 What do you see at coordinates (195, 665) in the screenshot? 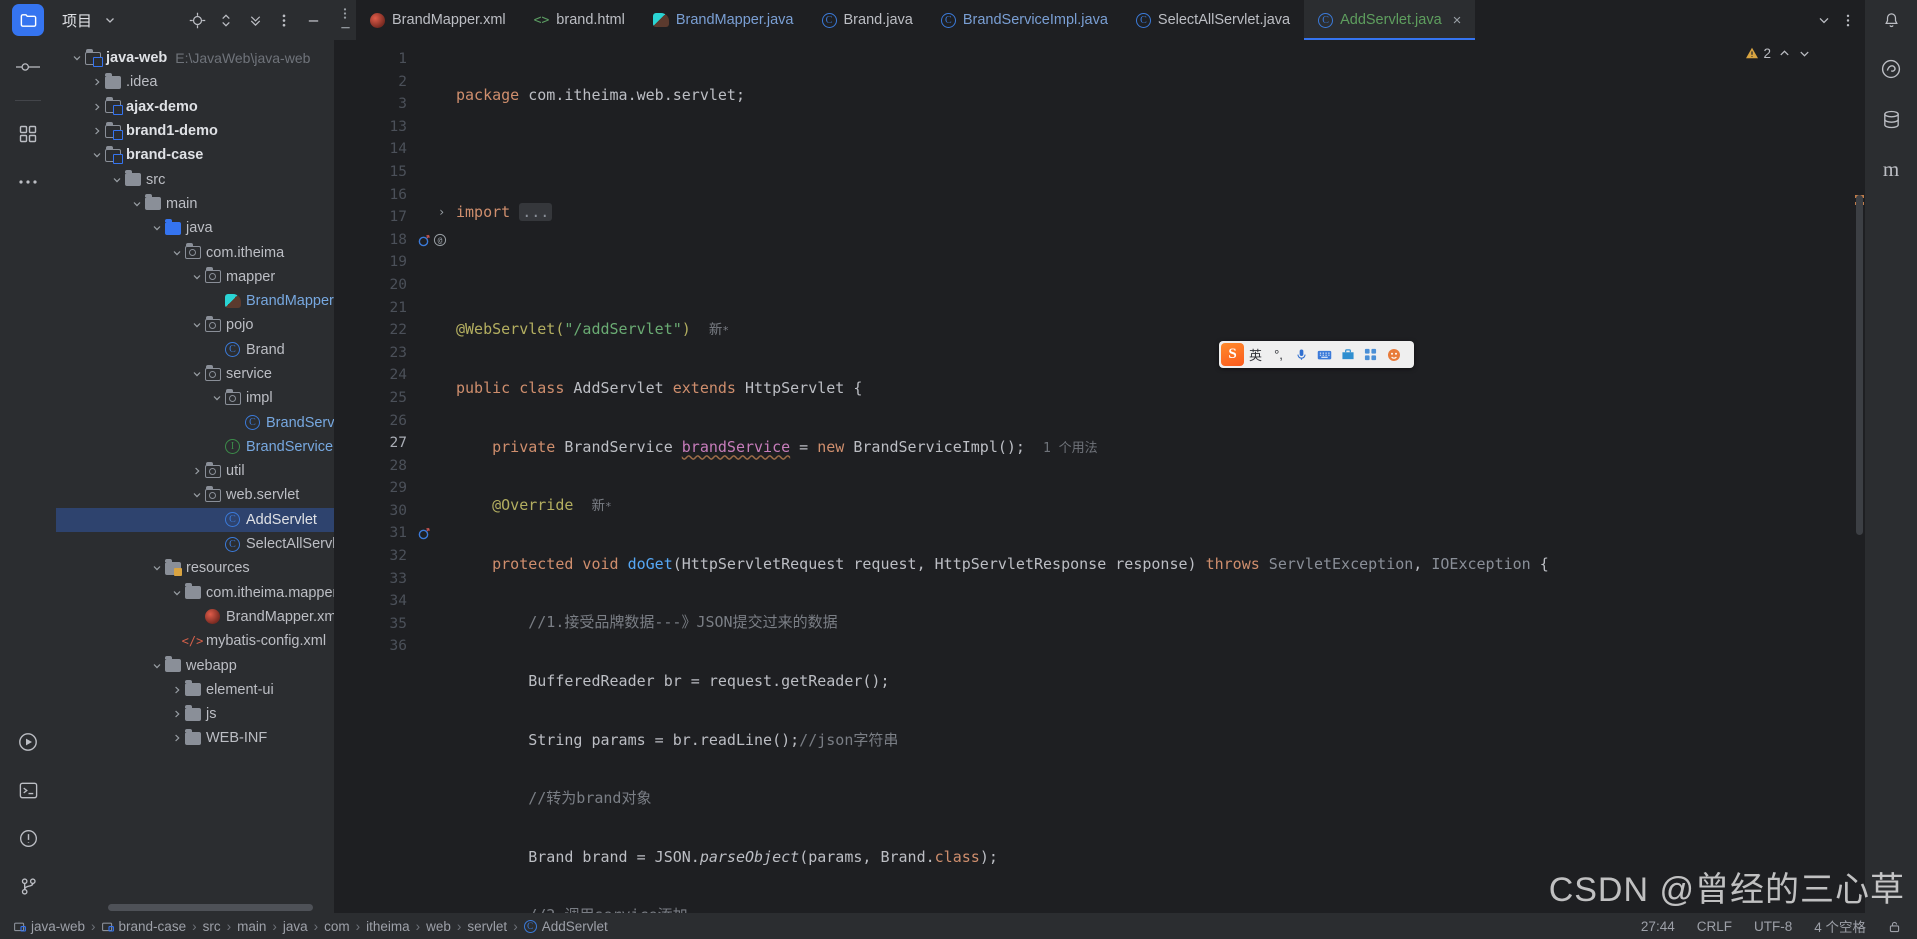
I see `tree-row-webapp: webapp` at bounding box center [195, 665].